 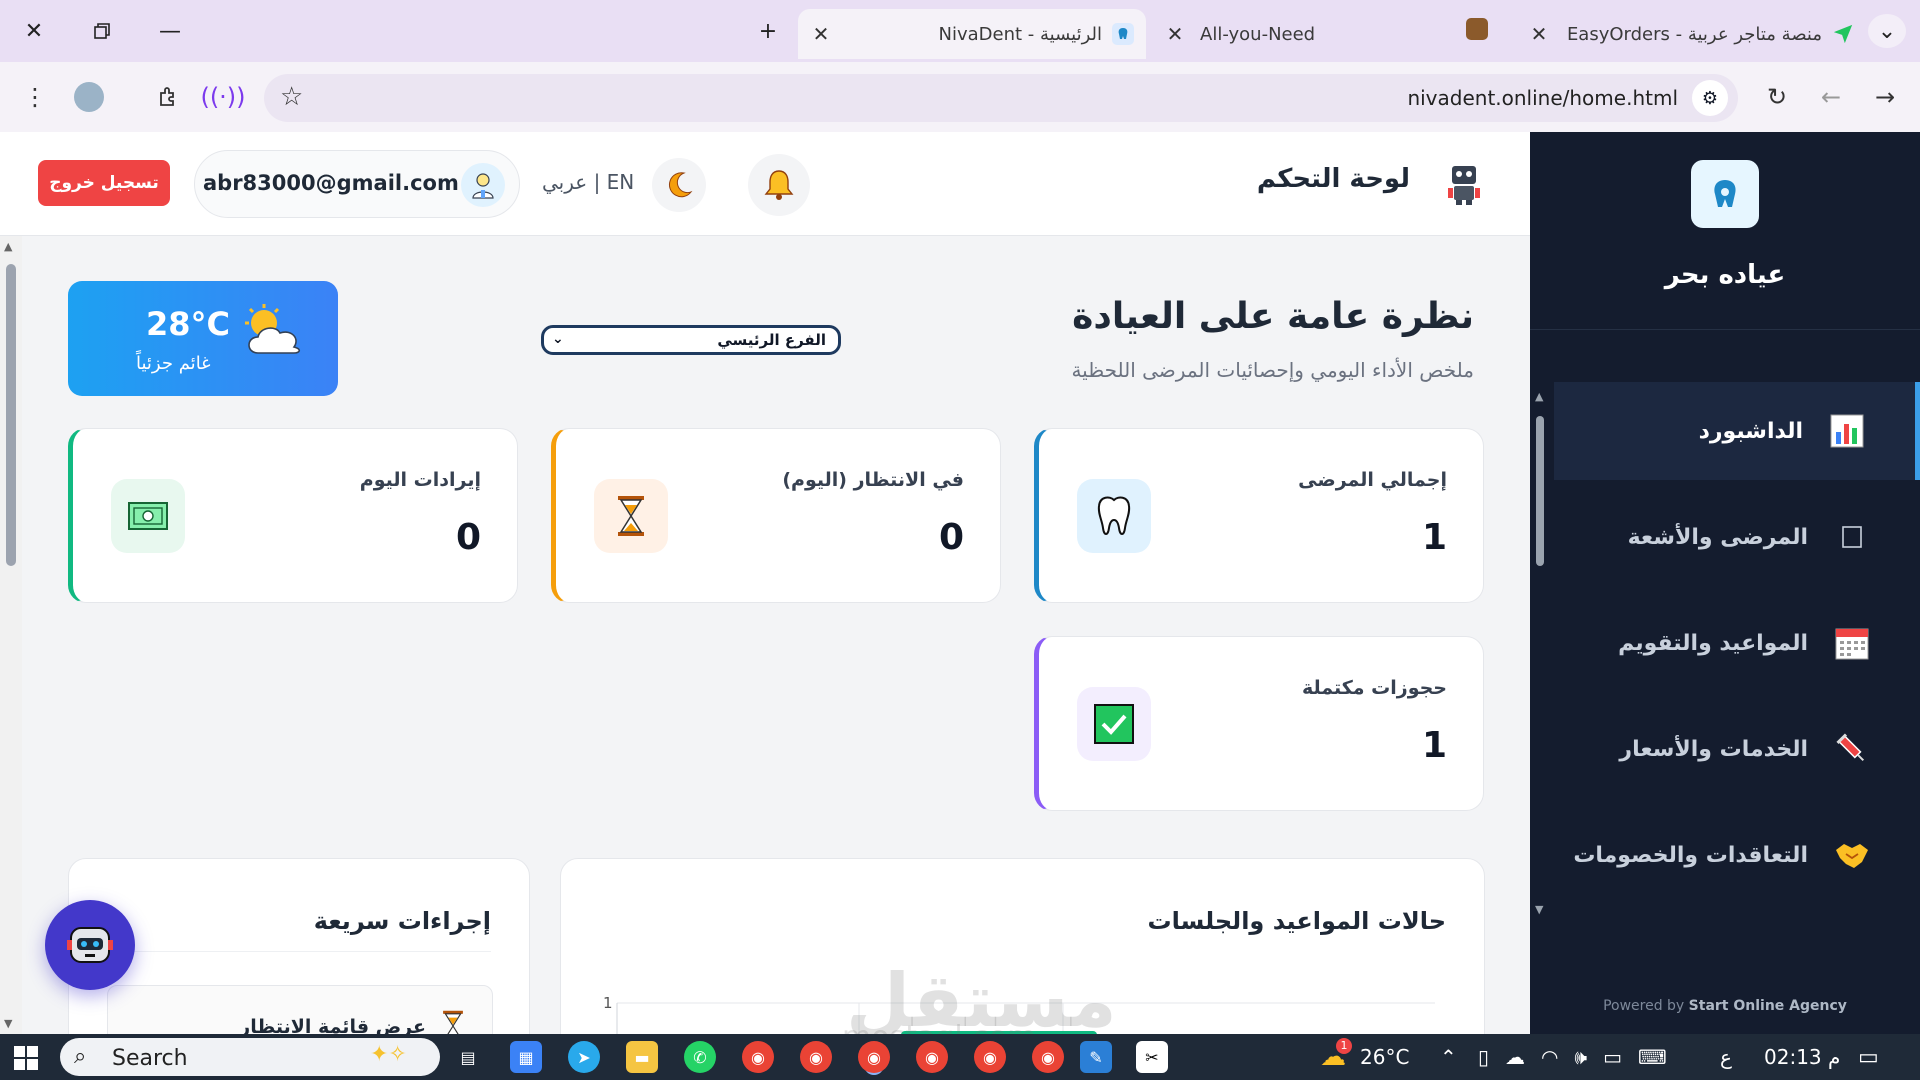 I want to click on sidebar-item-dashboard: الداشبورد, so click(x=1737, y=431).